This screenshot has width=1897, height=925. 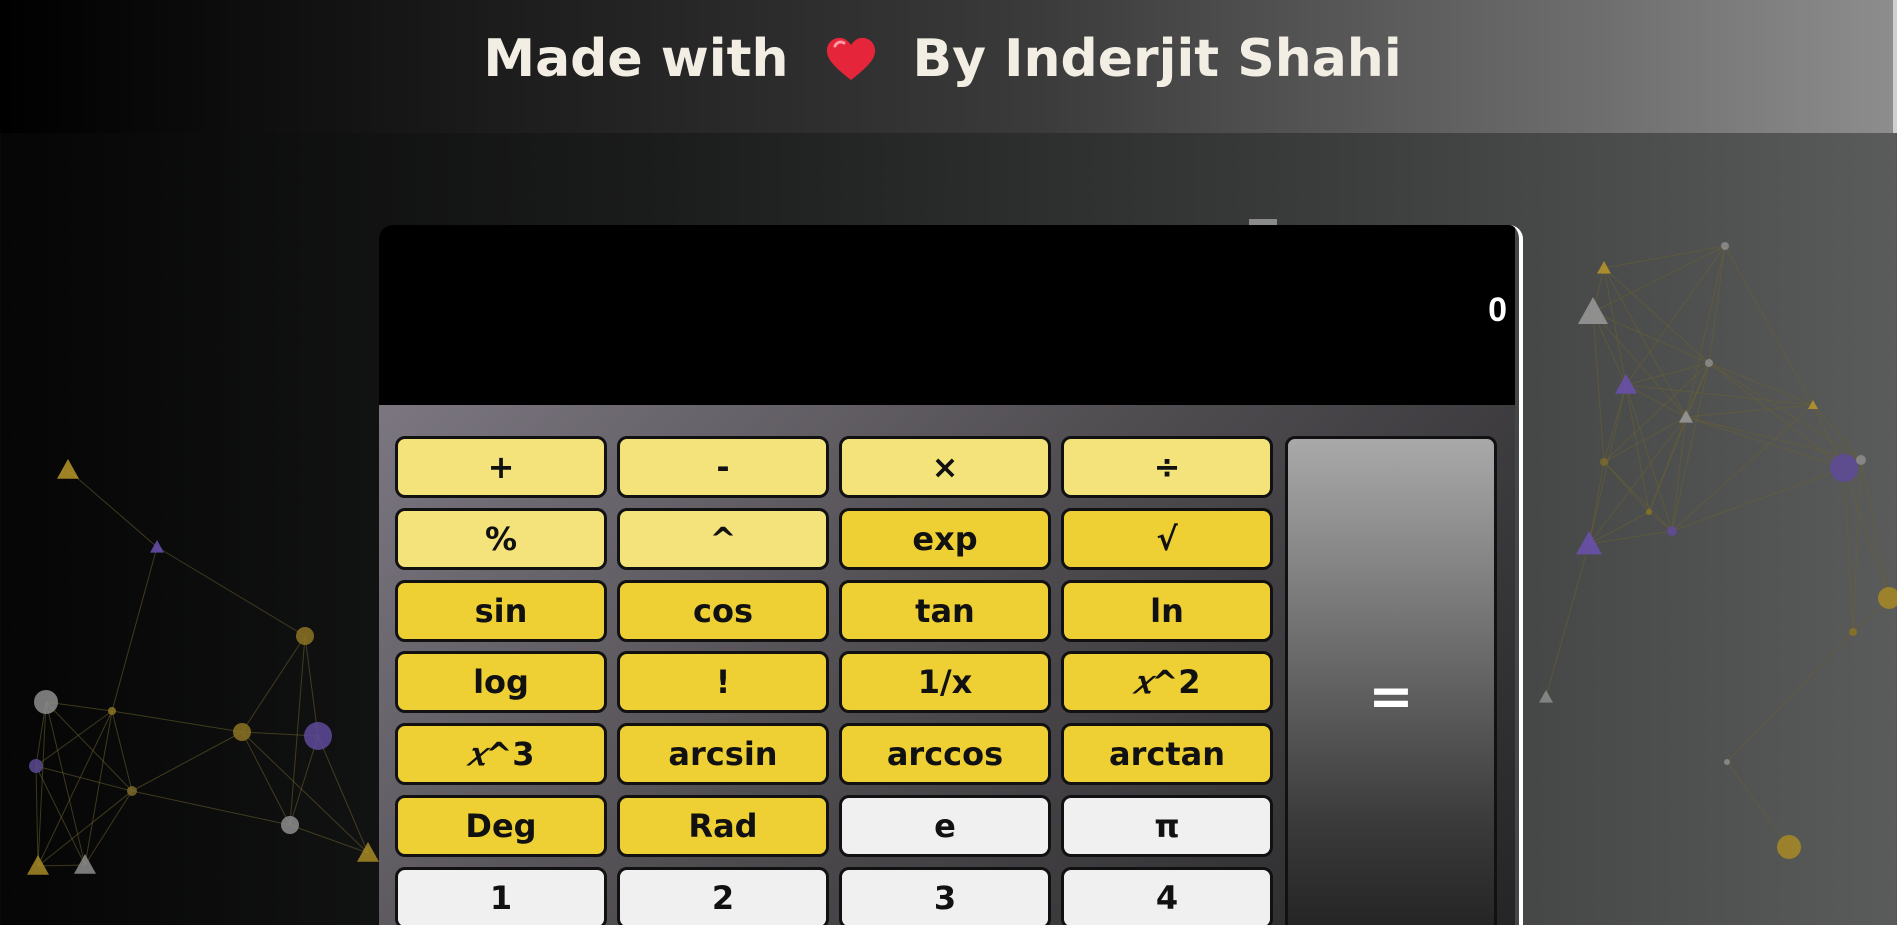 I want to click on e-button: e, so click(x=945, y=826).